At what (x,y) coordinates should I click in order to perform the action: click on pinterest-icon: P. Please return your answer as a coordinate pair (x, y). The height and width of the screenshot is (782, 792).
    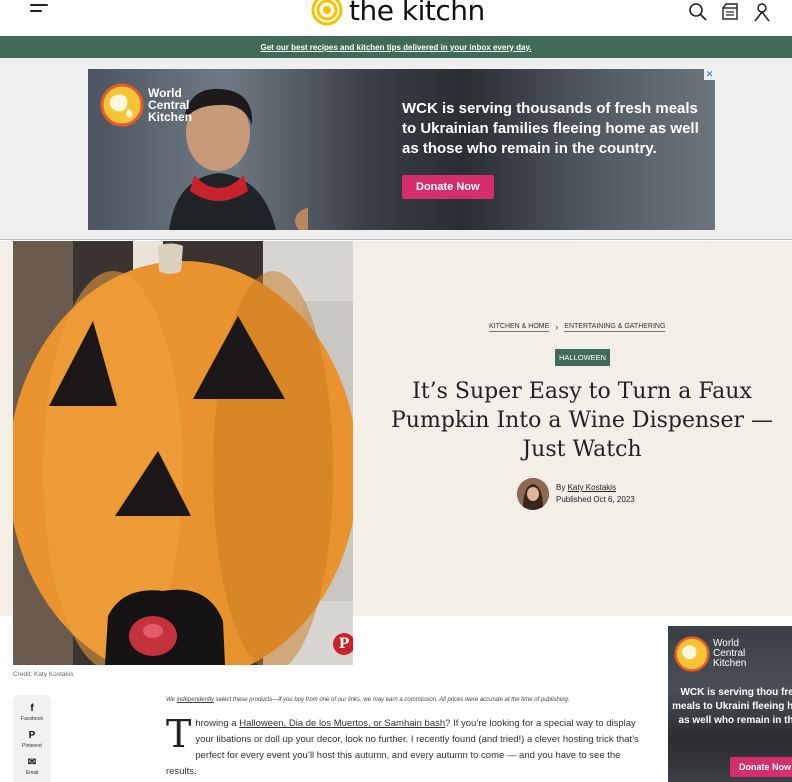
    Looking at the image, I should click on (32, 735).